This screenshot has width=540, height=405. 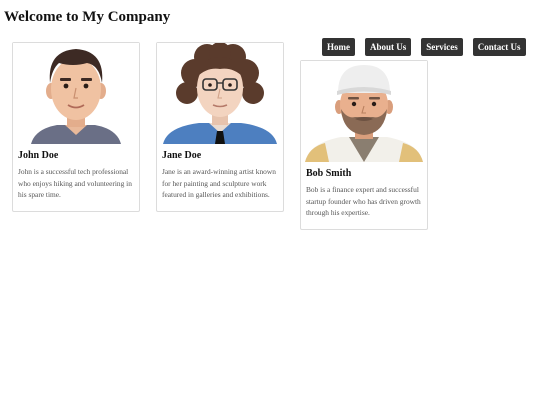 I want to click on curly-hair-man-avatar-illustration, so click(x=220, y=93).